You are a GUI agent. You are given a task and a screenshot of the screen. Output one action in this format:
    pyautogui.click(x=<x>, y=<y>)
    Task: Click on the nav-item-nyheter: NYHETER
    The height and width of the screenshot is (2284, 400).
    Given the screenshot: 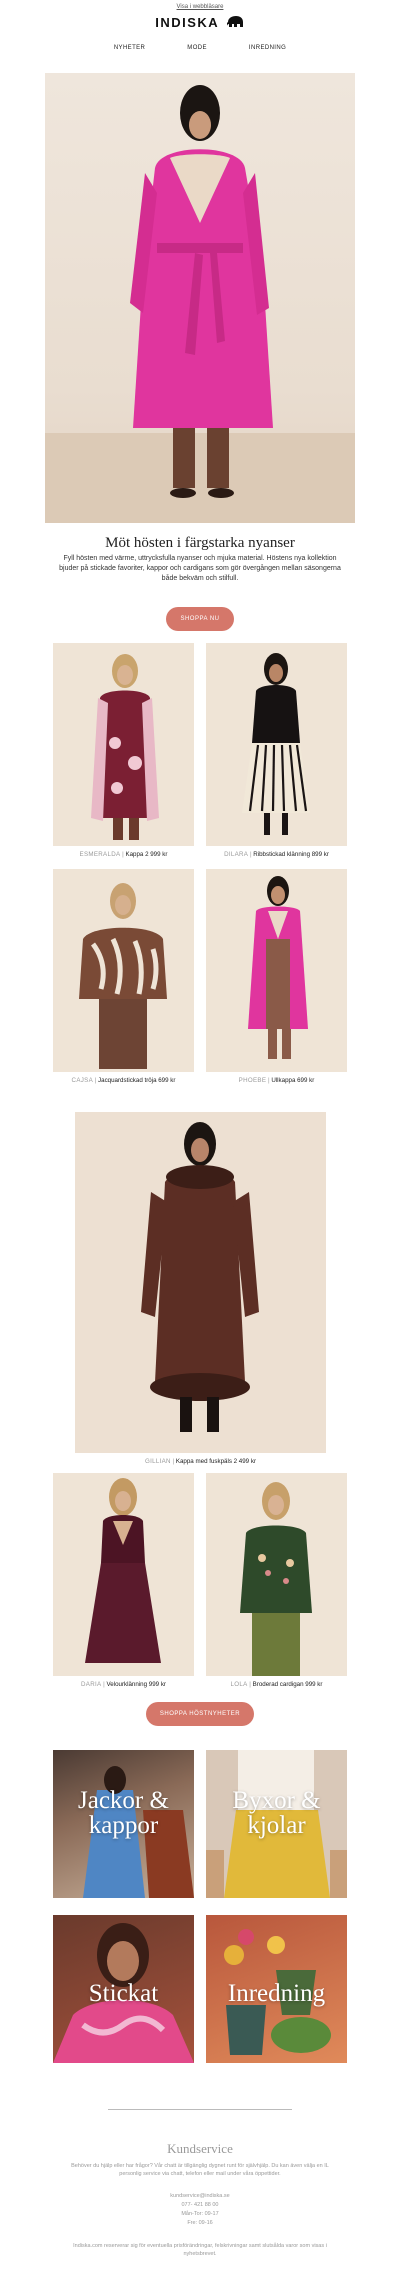 What is the action you would take?
    pyautogui.click(x=129, y=48)
    